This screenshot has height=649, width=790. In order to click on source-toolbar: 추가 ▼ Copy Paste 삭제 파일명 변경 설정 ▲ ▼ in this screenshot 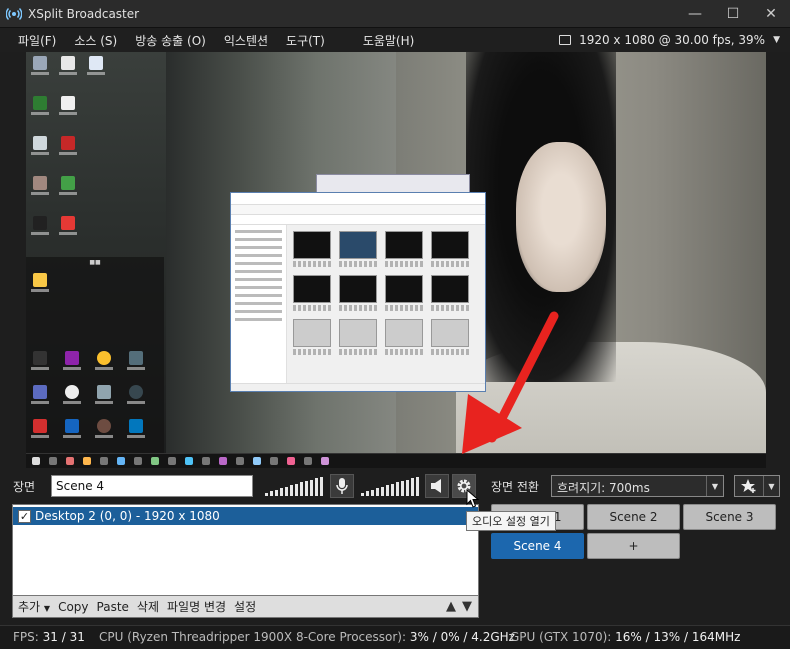, I will do `click(245, 606)`.